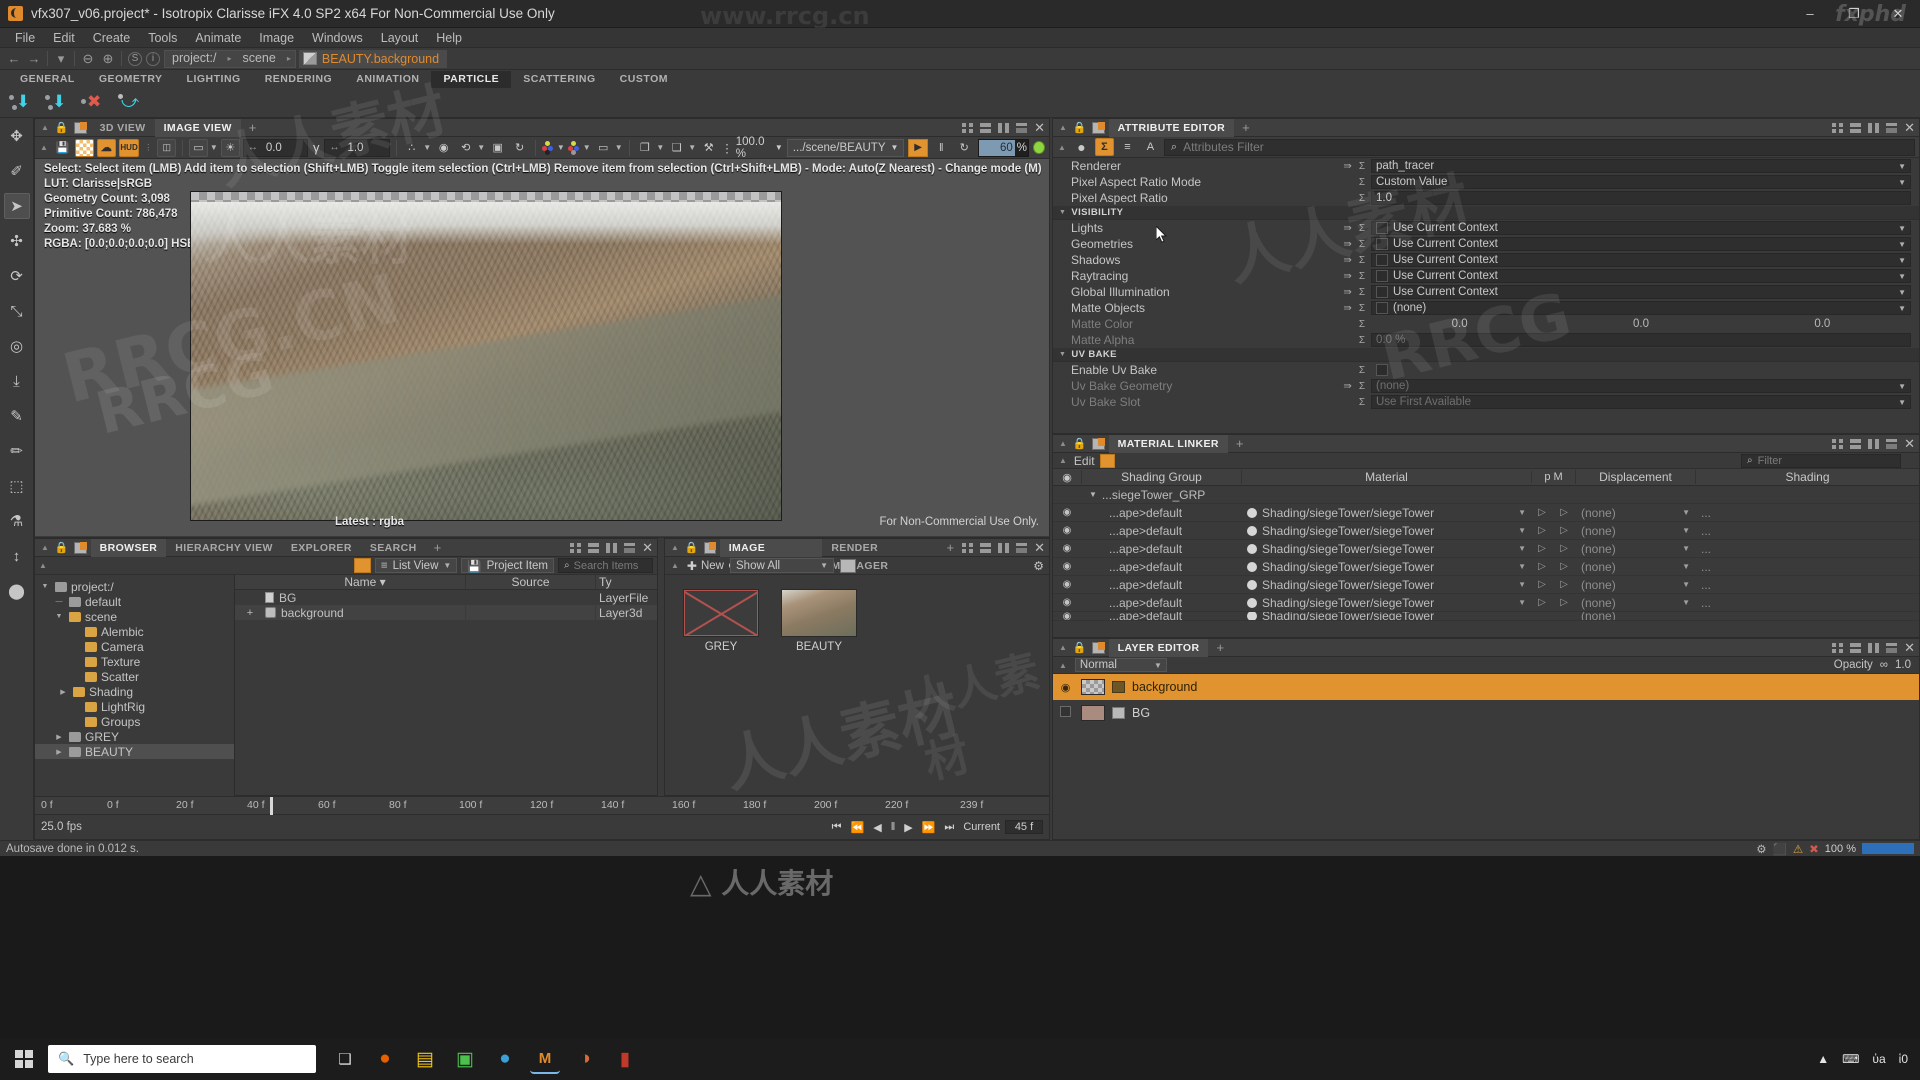 This screenshot has width=1920, height=1080. I want to click on attribute-row: Raytracing ⇛ Σ Use Current Context ▼, so click(1486, 276).